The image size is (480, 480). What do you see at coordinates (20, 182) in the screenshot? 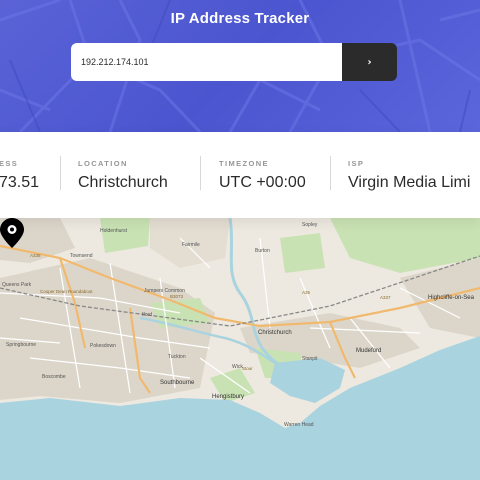
I see `ip-address-value: 73.51` at bounding box center [20, 182].